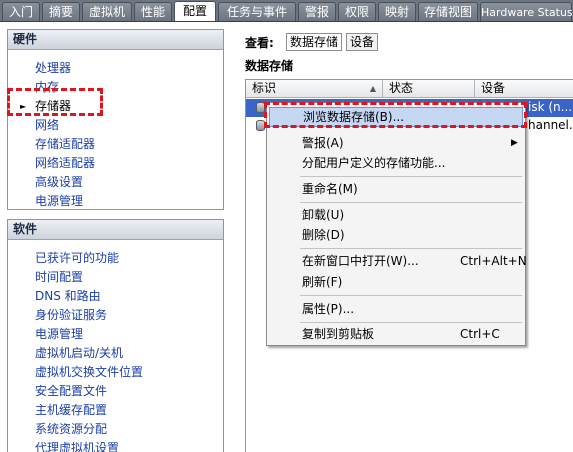  I want to click on tab-tasks-events: 任务与事件, so click(257, 11).